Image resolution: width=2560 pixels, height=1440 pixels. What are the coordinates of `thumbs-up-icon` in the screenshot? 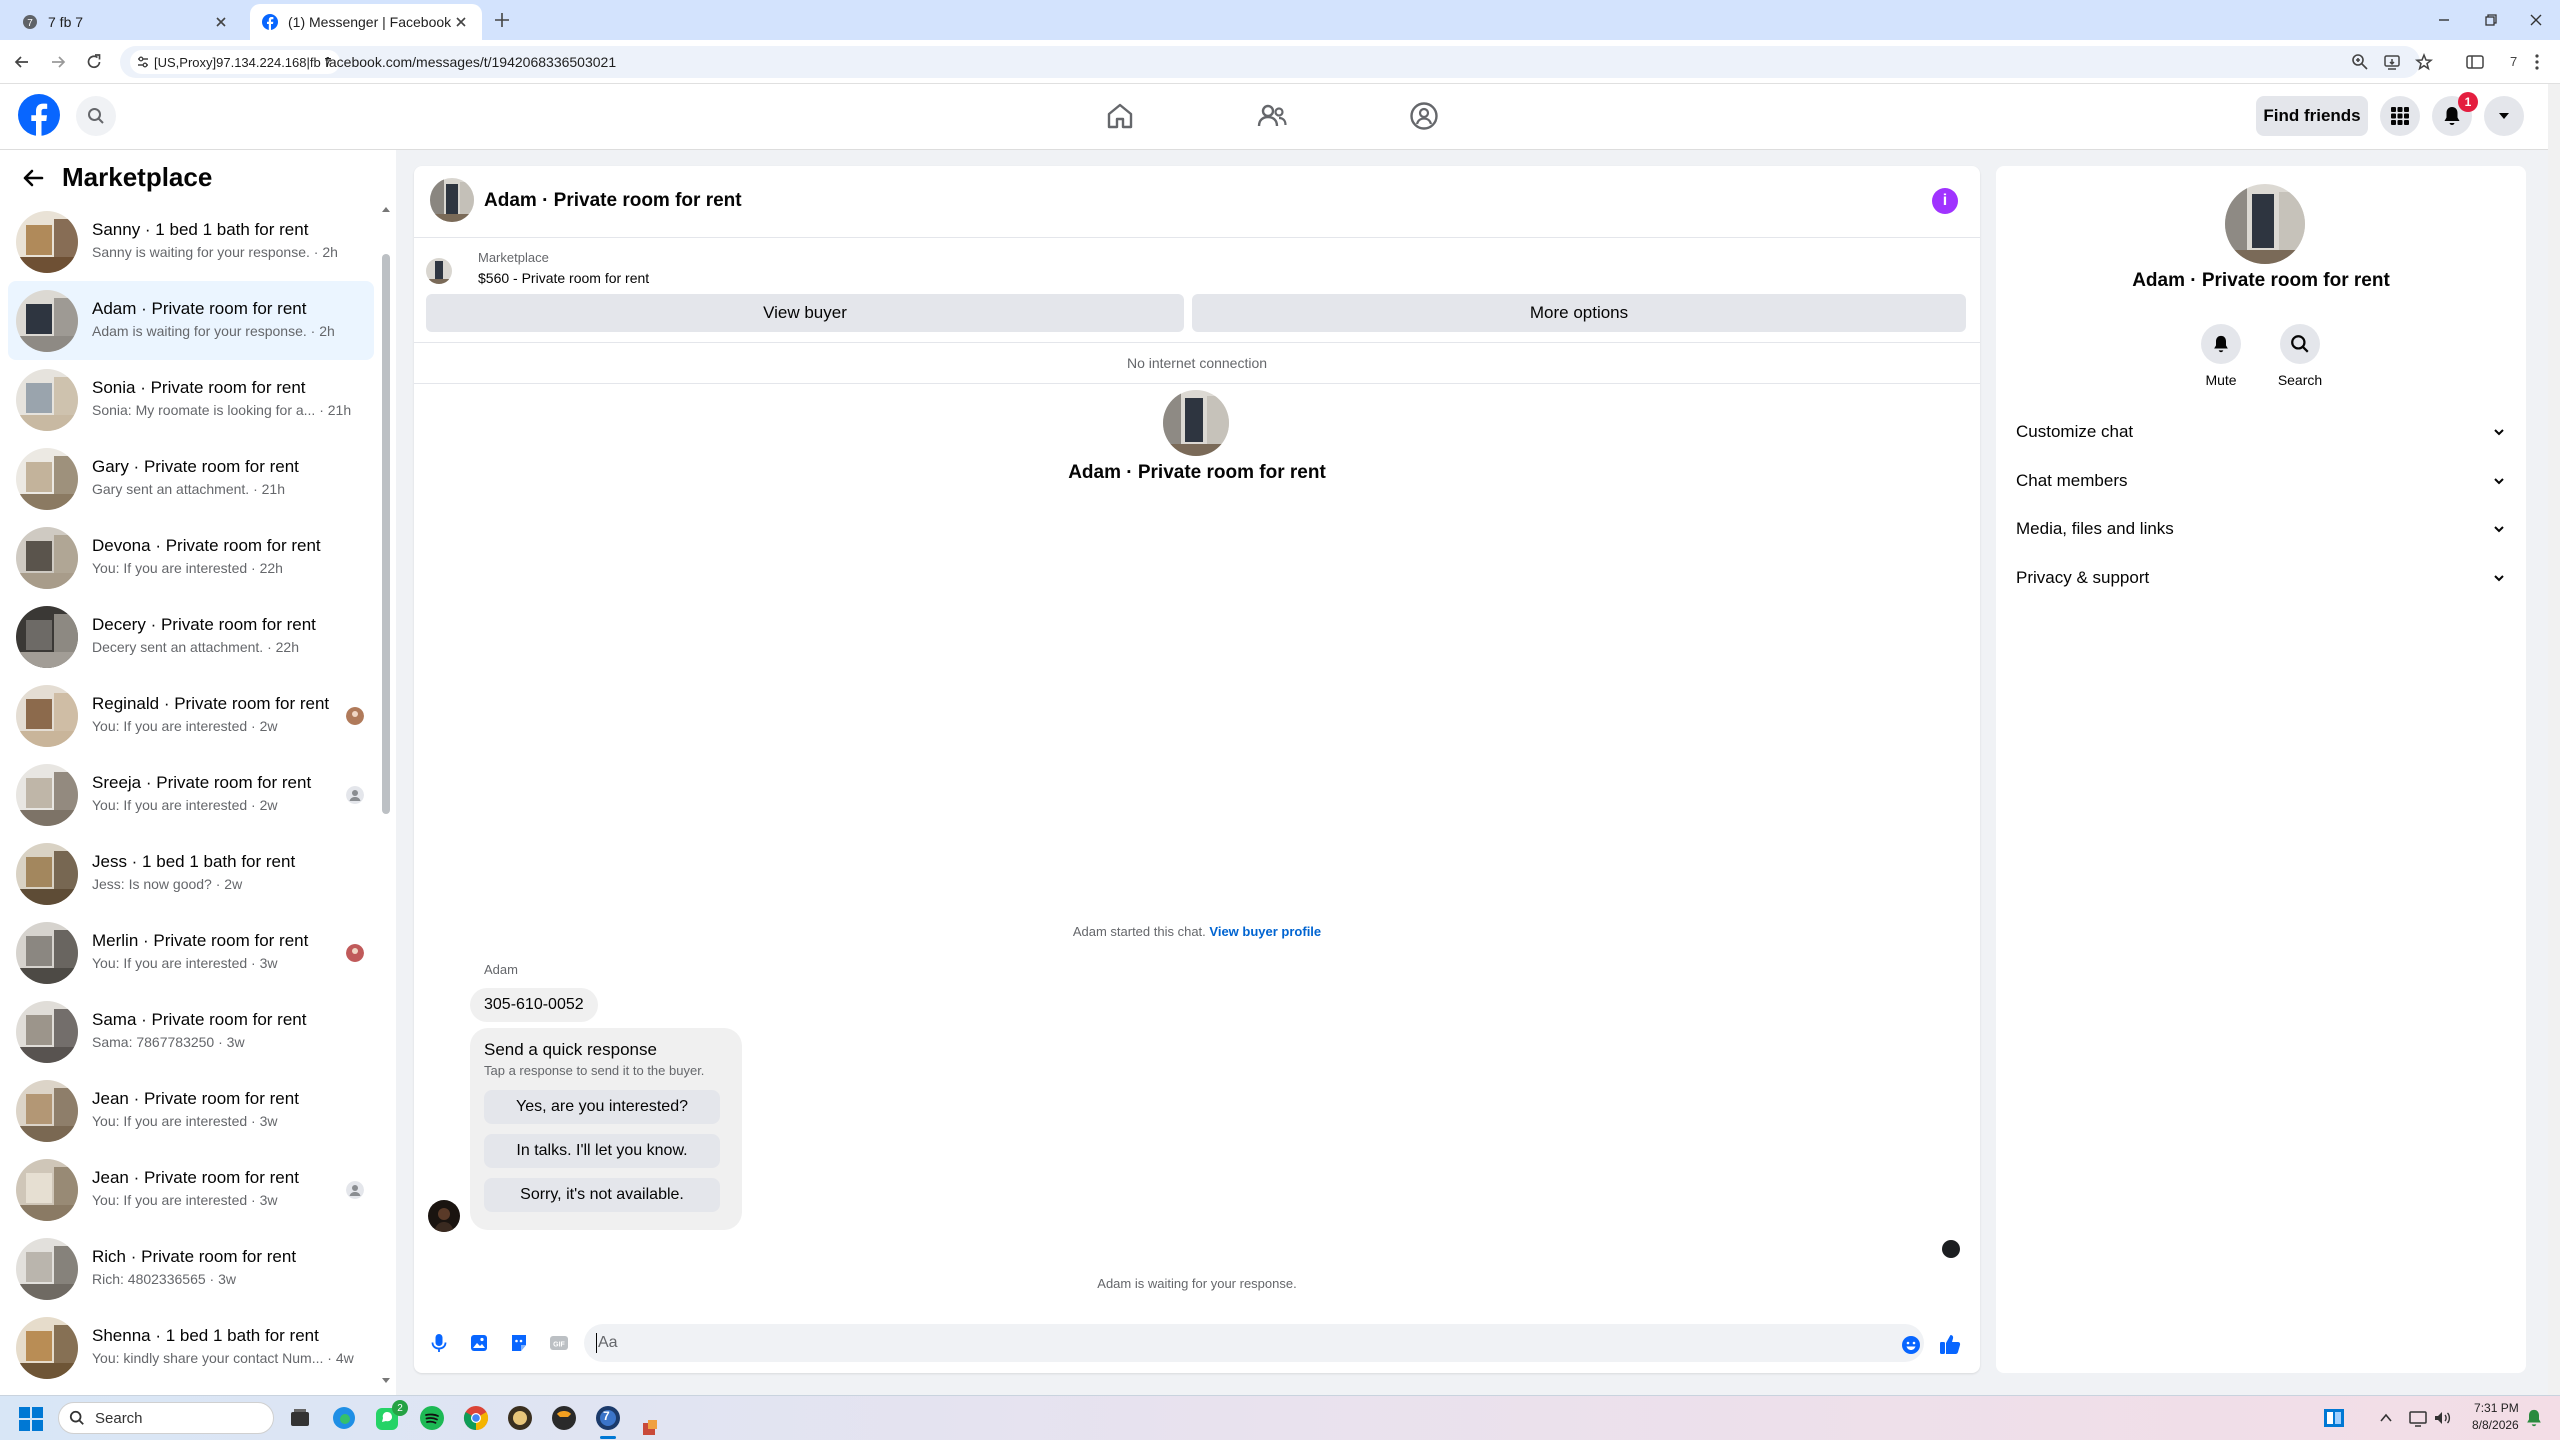 It's located at (1950, 1344).